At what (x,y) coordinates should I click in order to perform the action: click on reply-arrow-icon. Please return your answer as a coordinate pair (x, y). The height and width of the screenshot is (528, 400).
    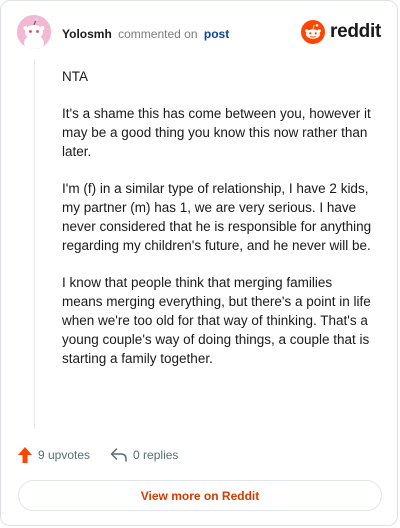
    Looking at the image, I should click on (118, 455).